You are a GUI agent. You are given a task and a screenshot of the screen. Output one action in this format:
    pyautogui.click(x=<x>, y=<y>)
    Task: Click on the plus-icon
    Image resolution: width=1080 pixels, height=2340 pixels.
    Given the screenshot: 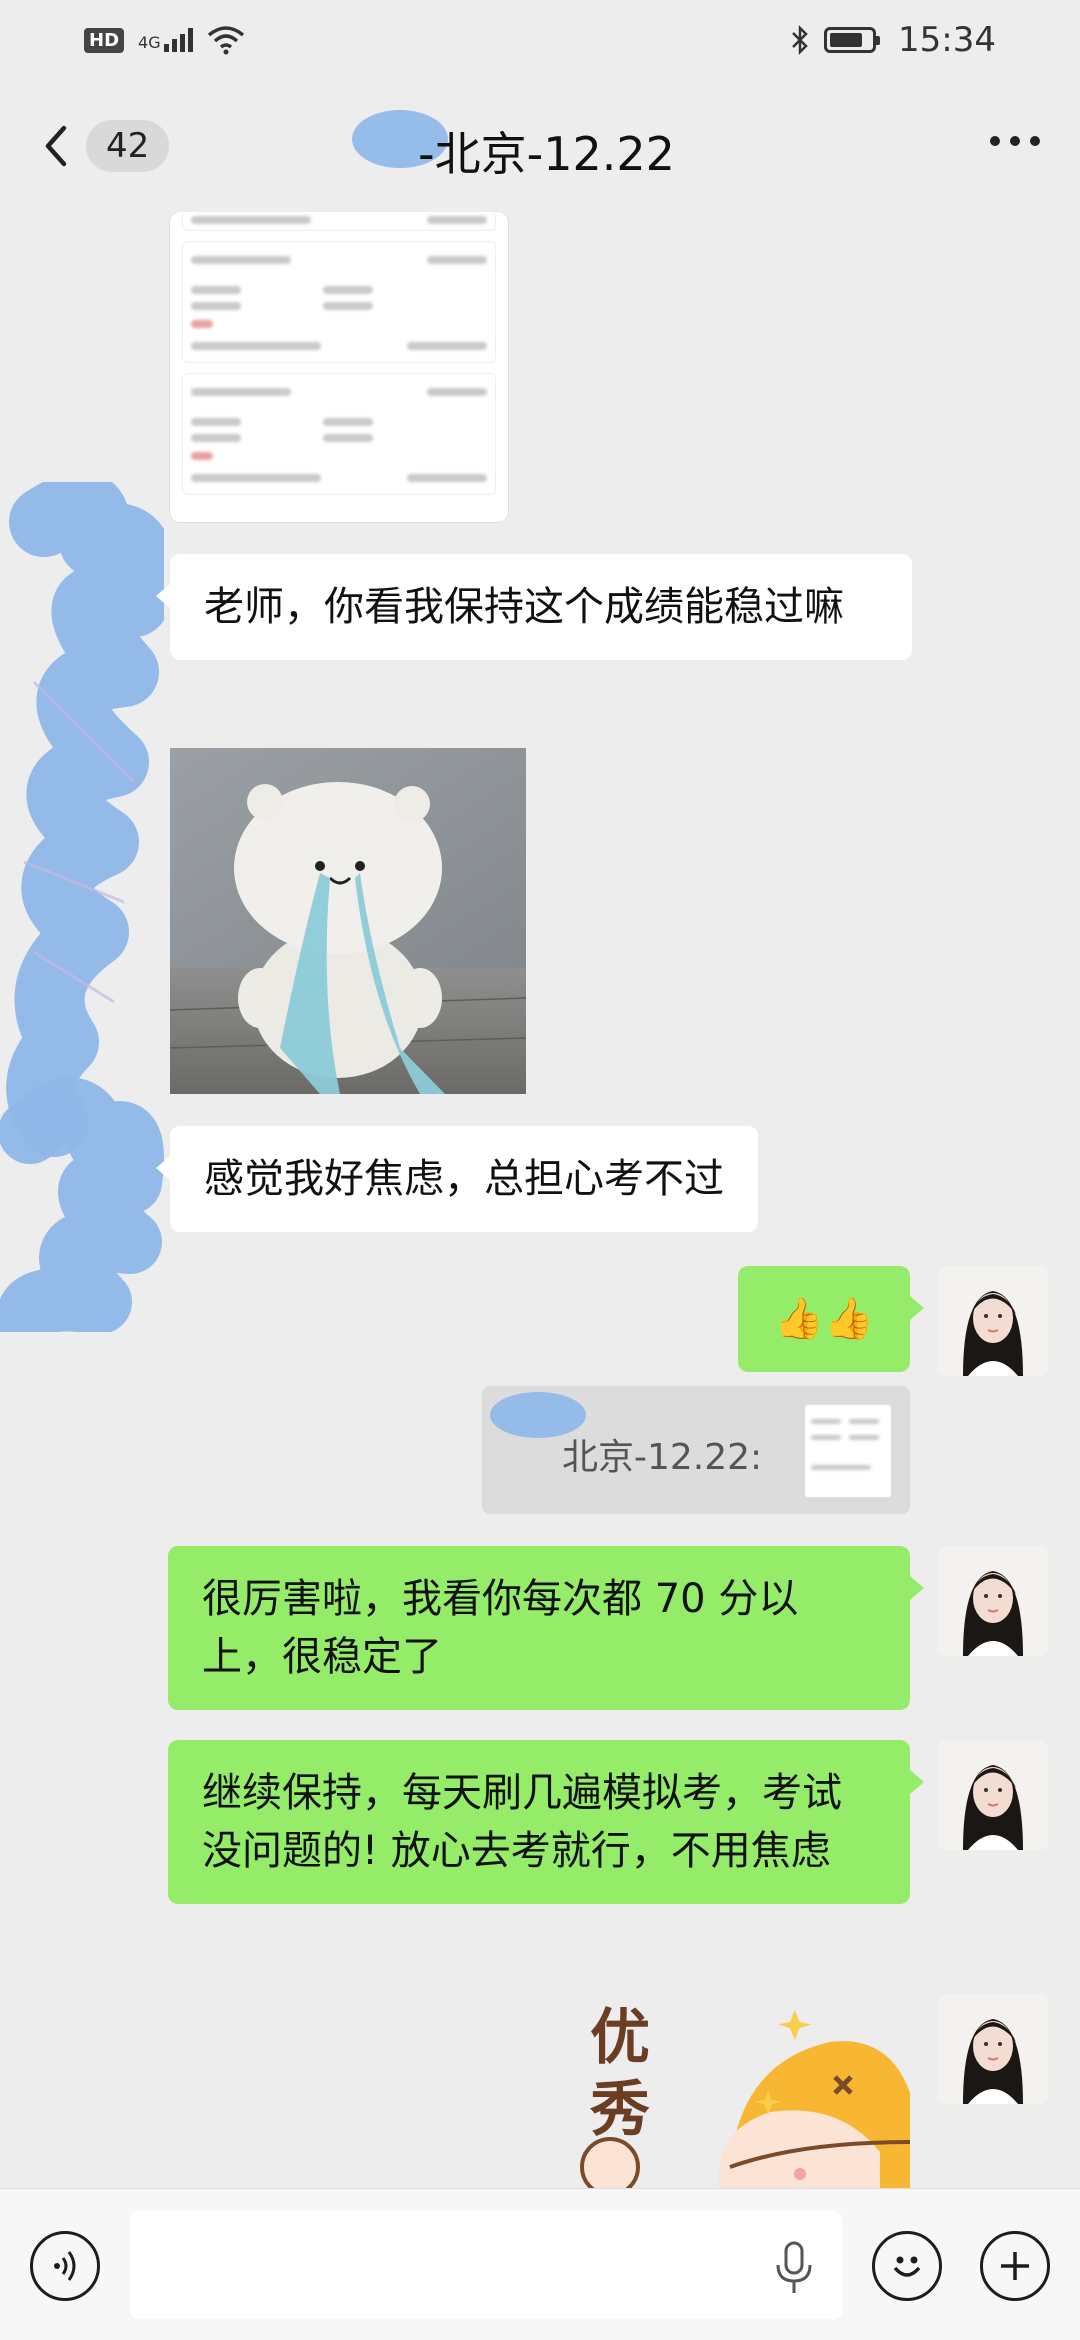 What is the action you would take?
    pyautogui.click(x=1015, y=2266)
    